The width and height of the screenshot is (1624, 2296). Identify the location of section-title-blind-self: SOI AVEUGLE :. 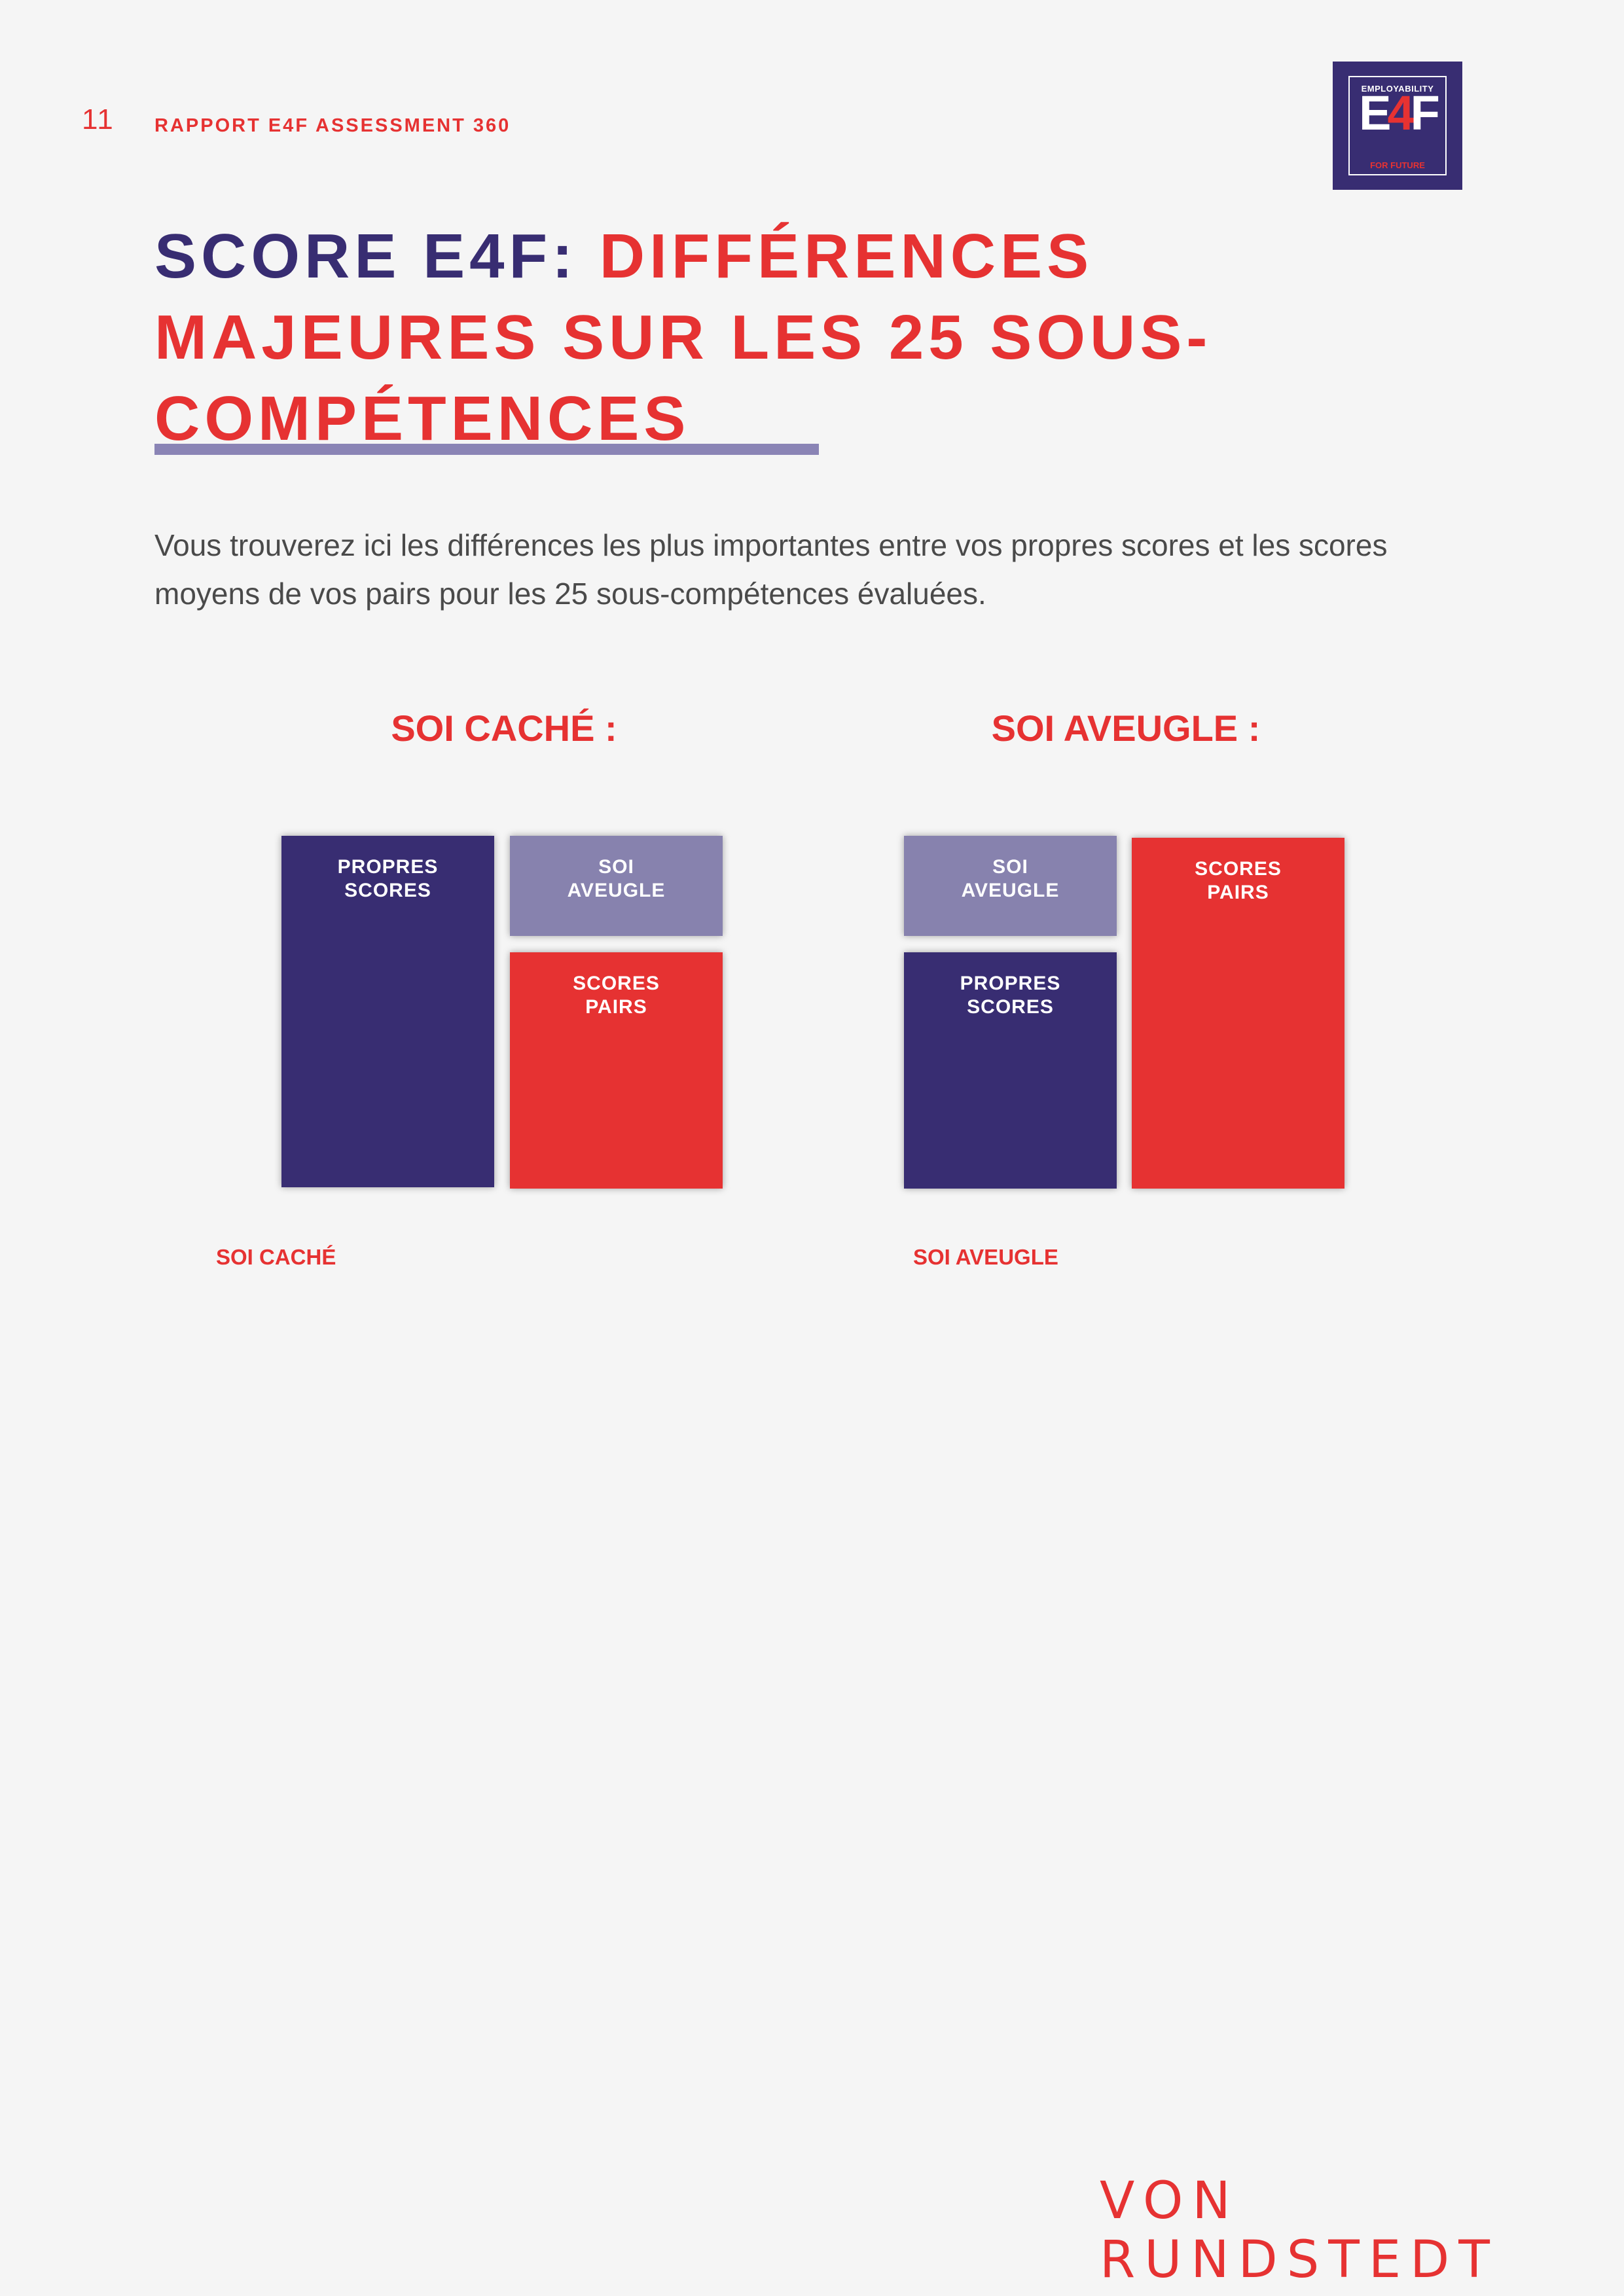
(1126, 728).